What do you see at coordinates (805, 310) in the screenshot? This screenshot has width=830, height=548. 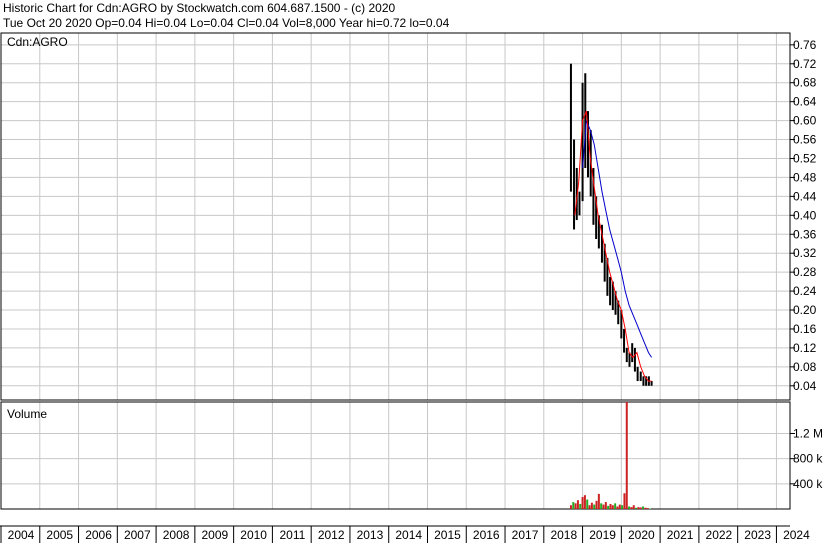 I see `price-y-tick-label: 0.20` at bounding box center [805, 310].